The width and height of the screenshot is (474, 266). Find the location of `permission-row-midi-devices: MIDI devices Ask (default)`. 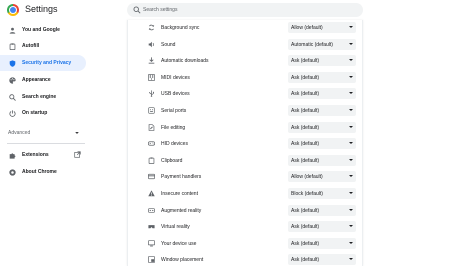

permission-row-midi-devices: MIDI devices Ask (default) is located at coordinates (245, 78).